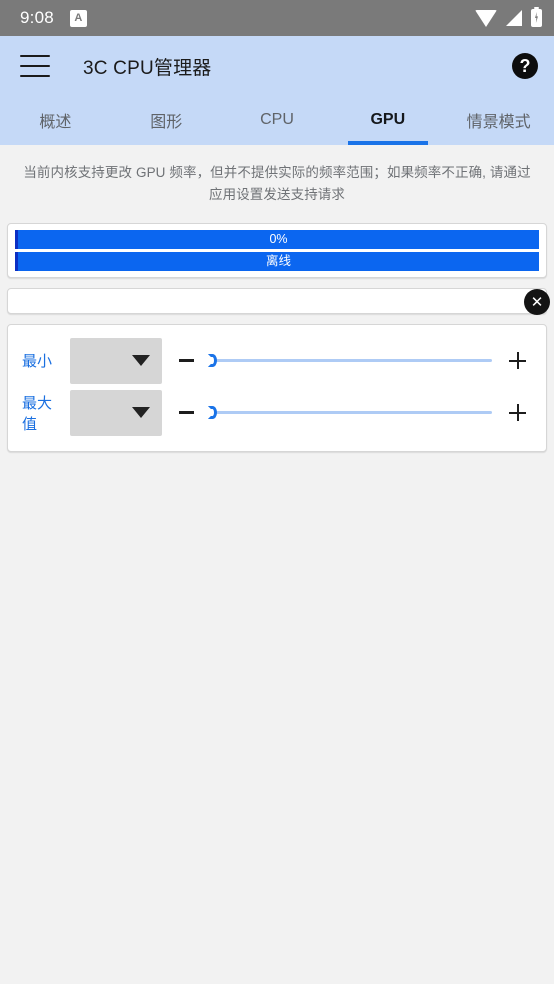  I want to click on page-title: 3C CPU管理器, so click(147, 68).